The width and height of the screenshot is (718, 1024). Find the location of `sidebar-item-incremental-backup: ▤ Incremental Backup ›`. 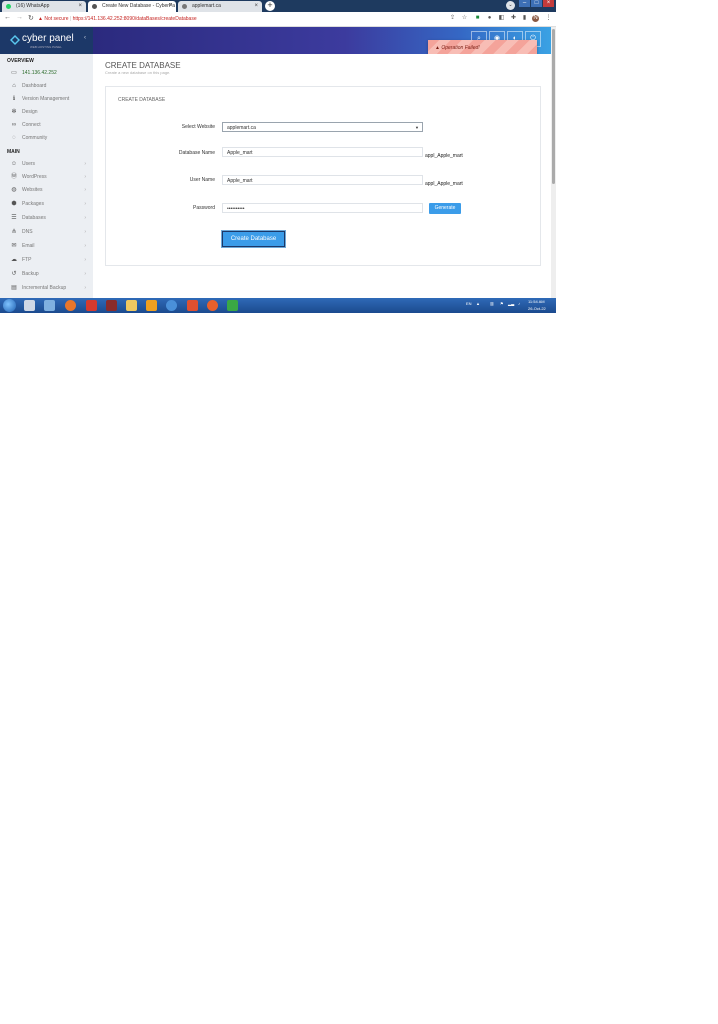

sidebar-item-incremental-backup: ▤ Incremental Backup › is located at coordinates (48, 288).